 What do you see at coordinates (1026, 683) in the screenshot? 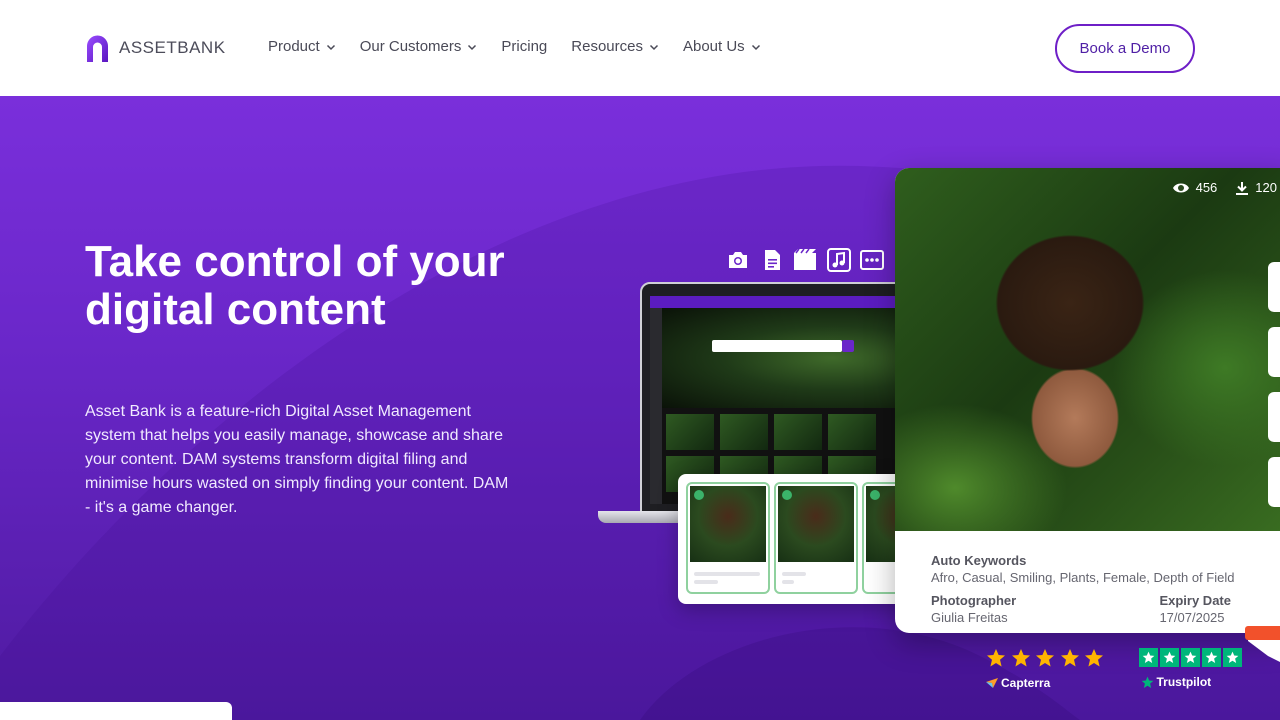
I see `capterra-name: Capterra` at bounding box center [1026, 683].